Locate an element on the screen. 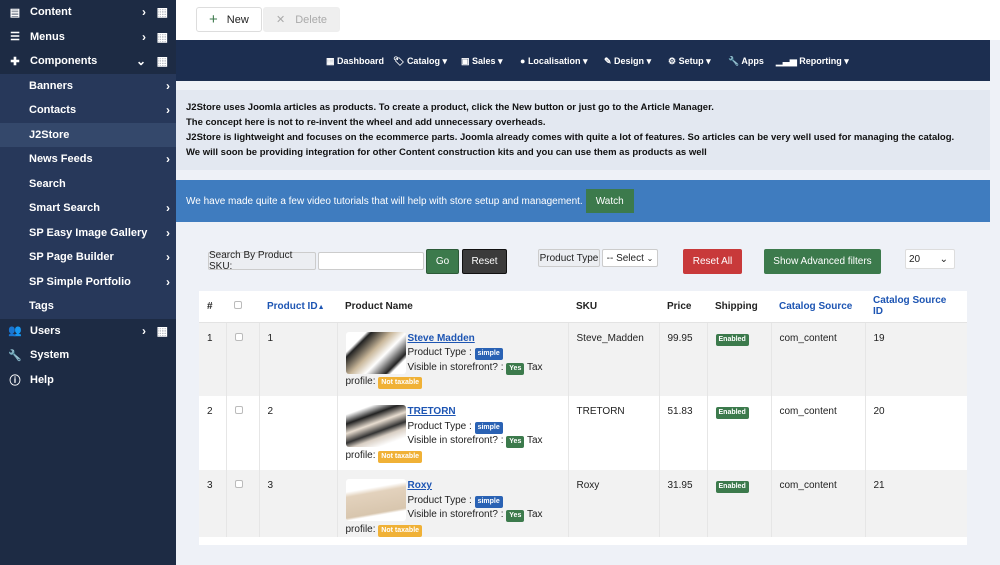 The width and height of the screenshot is (1000, 565). sku: Roxy is located at coordinates (614, 503).